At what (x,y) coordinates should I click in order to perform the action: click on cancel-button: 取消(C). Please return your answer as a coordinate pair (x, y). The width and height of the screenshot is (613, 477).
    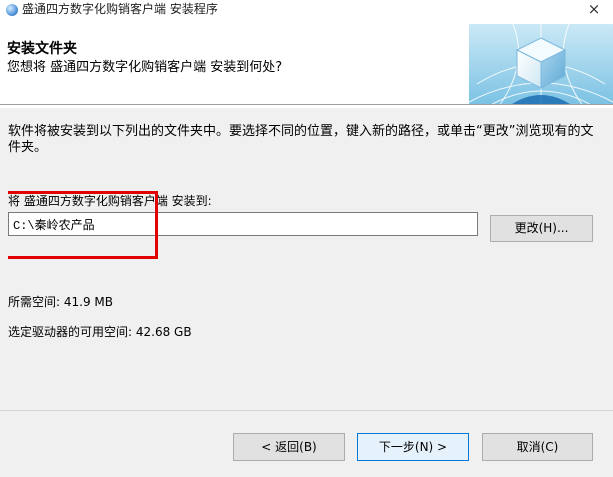
    Looking at the image, I should click on (537, 447).